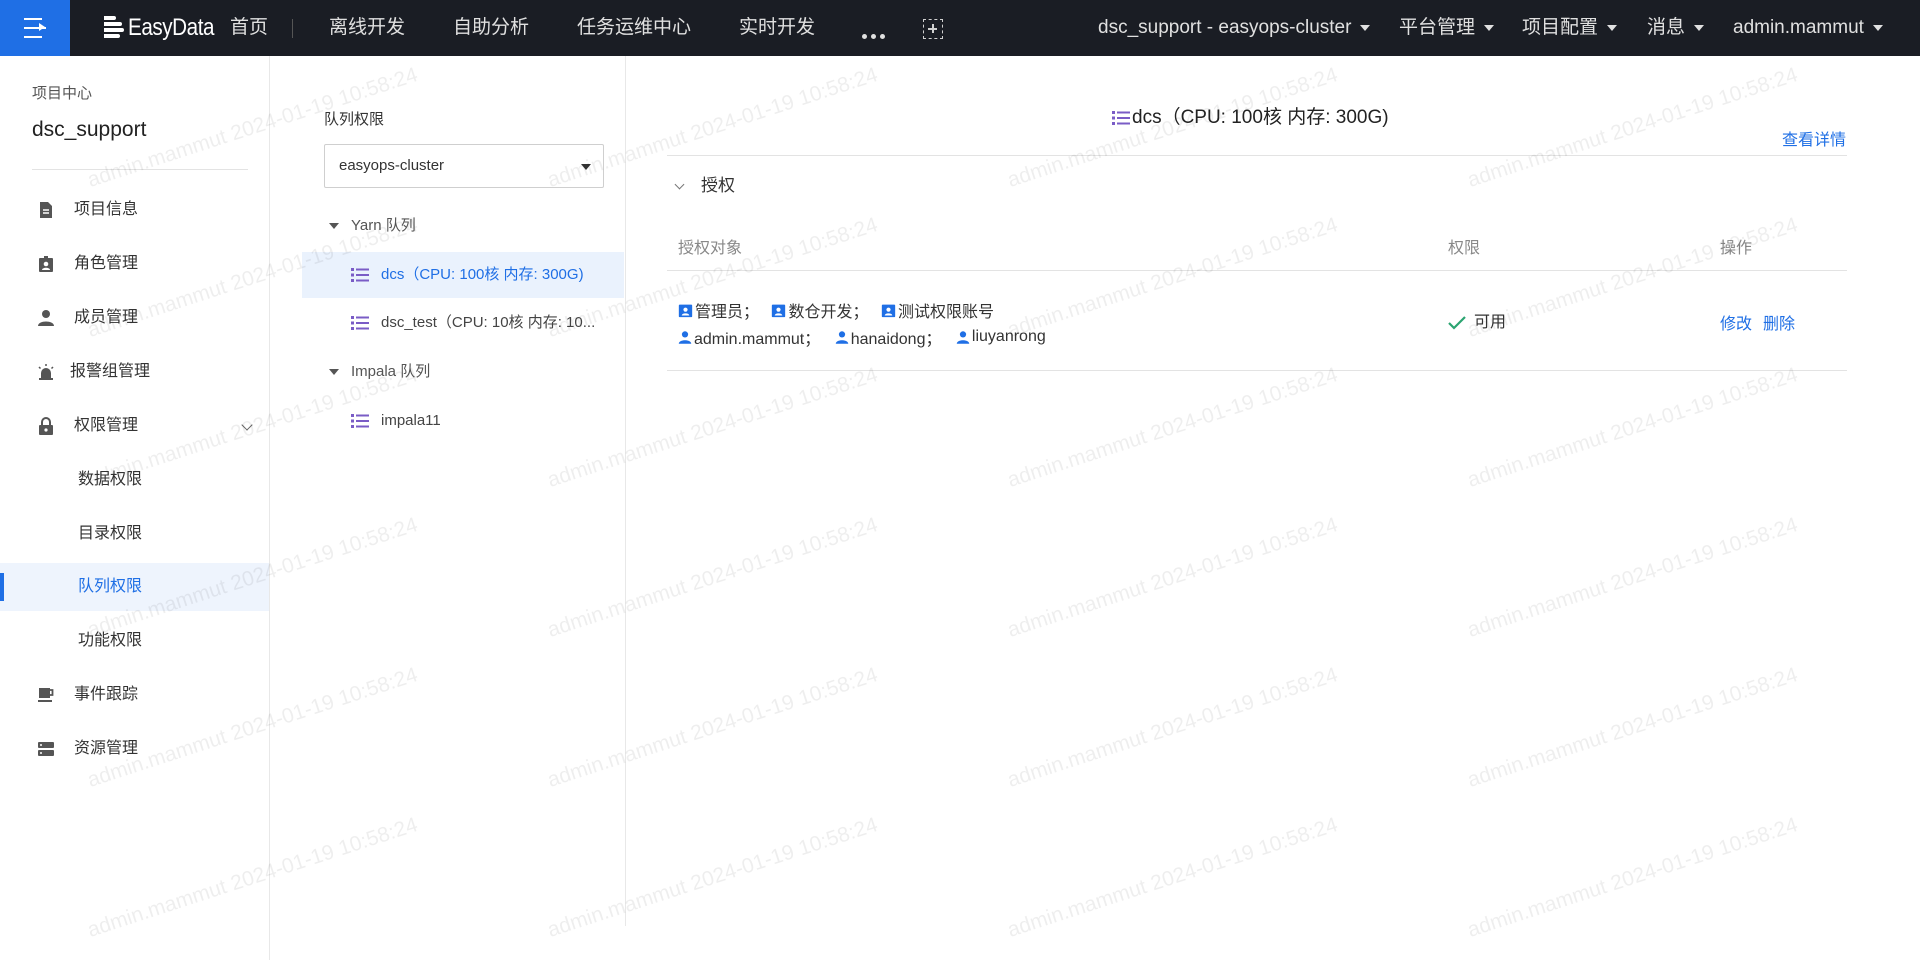 This screenshot has width=1920, height=960. I want to click on sidebar-item-label: 目录权限, so click(110, 533).